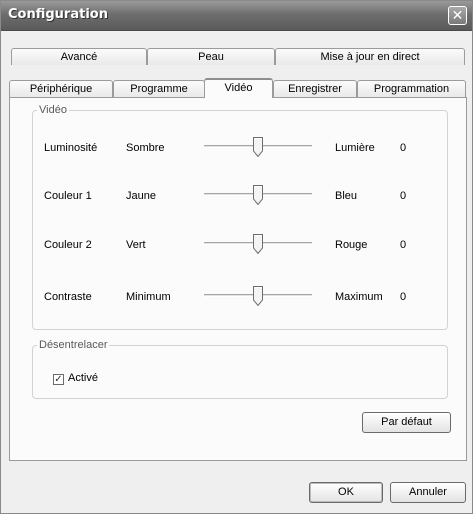  I want to click on deinterlace-group: Désentrelacer, so click(240, 369).